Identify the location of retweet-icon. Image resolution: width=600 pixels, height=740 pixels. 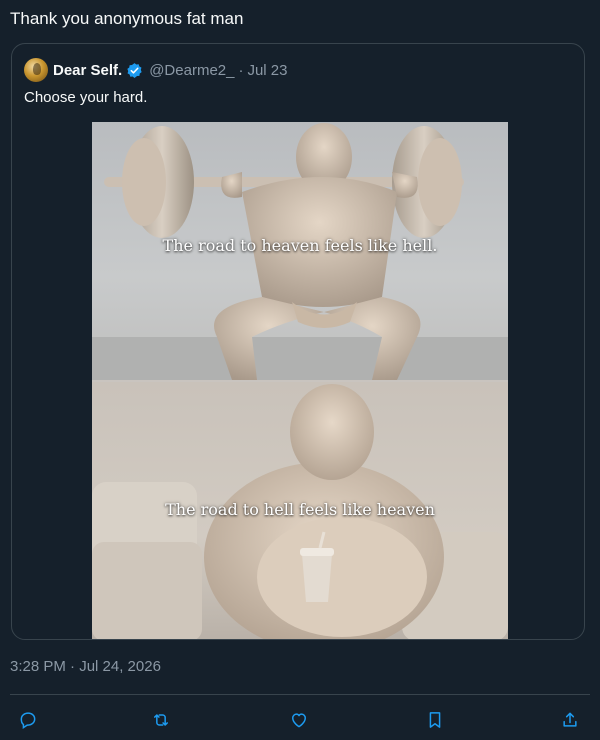
(161, 720).